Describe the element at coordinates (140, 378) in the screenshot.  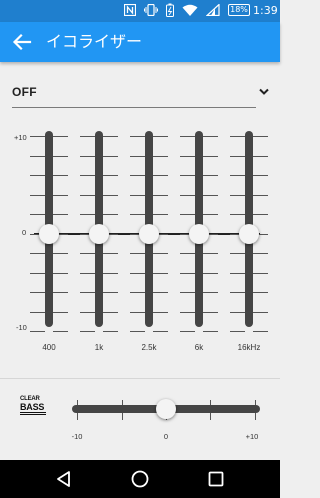
I see `divider` at that location.